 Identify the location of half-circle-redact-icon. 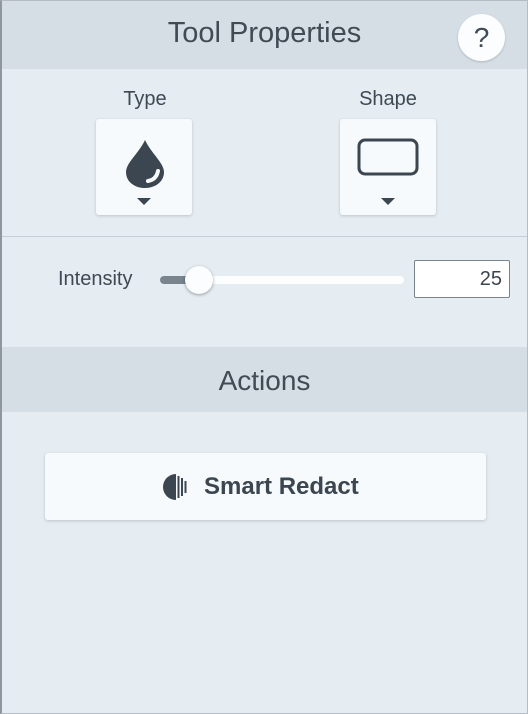
(175, 487).